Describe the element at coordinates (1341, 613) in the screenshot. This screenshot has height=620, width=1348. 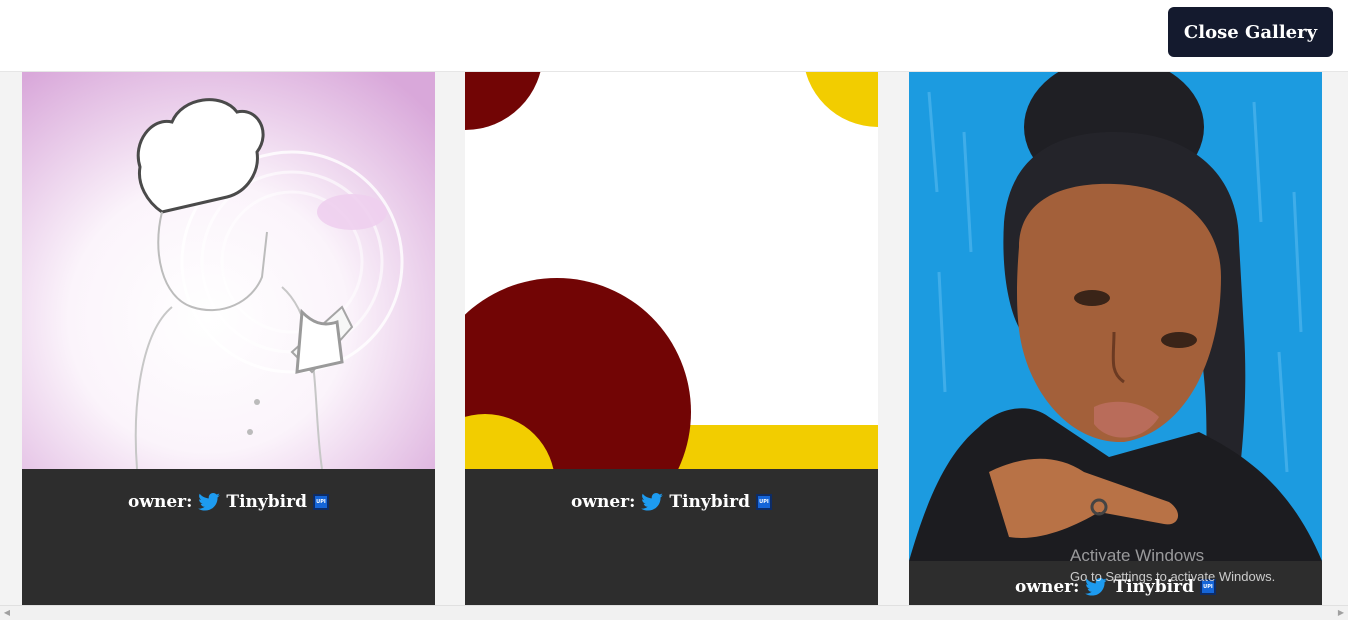
I see `scroll-right-icon: ▶` at that location.